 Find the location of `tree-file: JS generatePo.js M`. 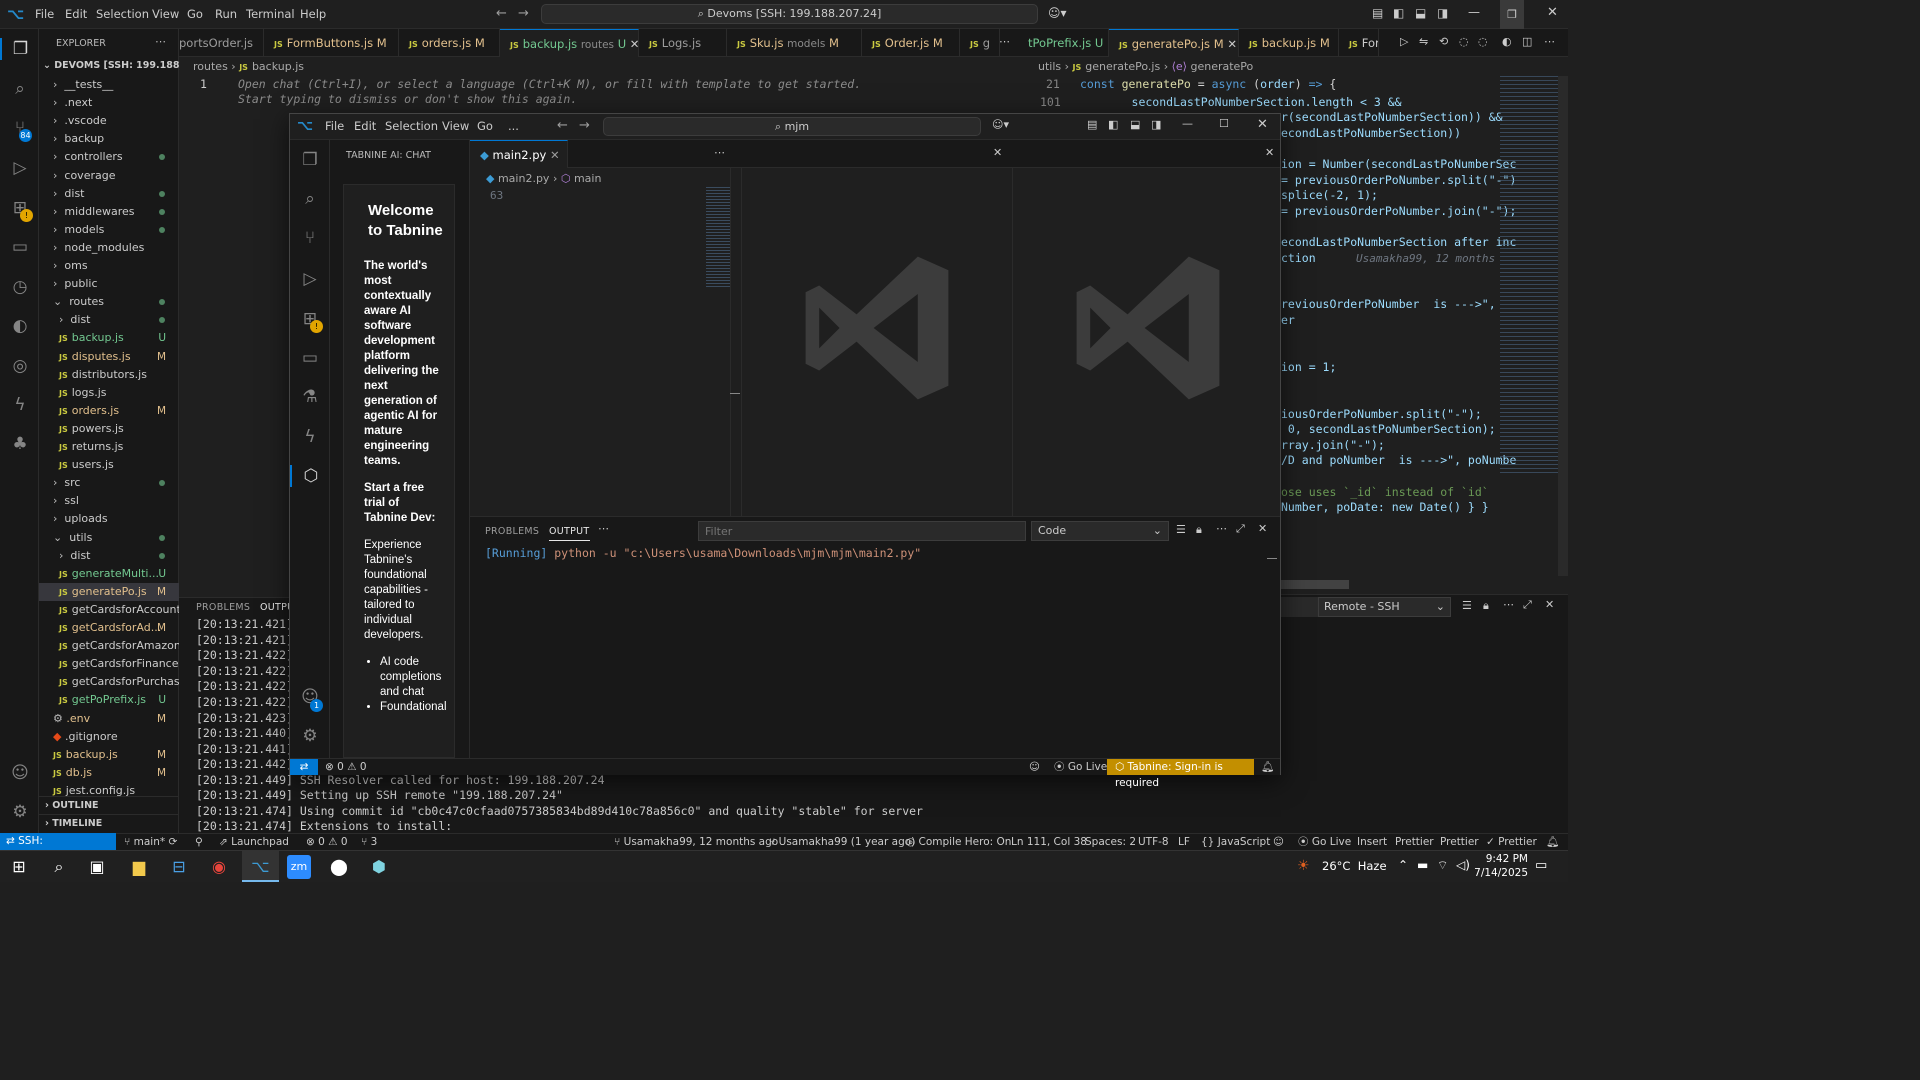

tree-file: JS generatePo.js M is located at coordinates (109, 591).